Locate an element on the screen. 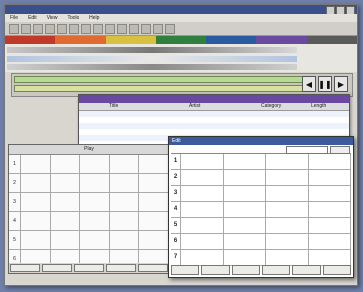  menu-edit: Edit is located at coordinates (32, 18).